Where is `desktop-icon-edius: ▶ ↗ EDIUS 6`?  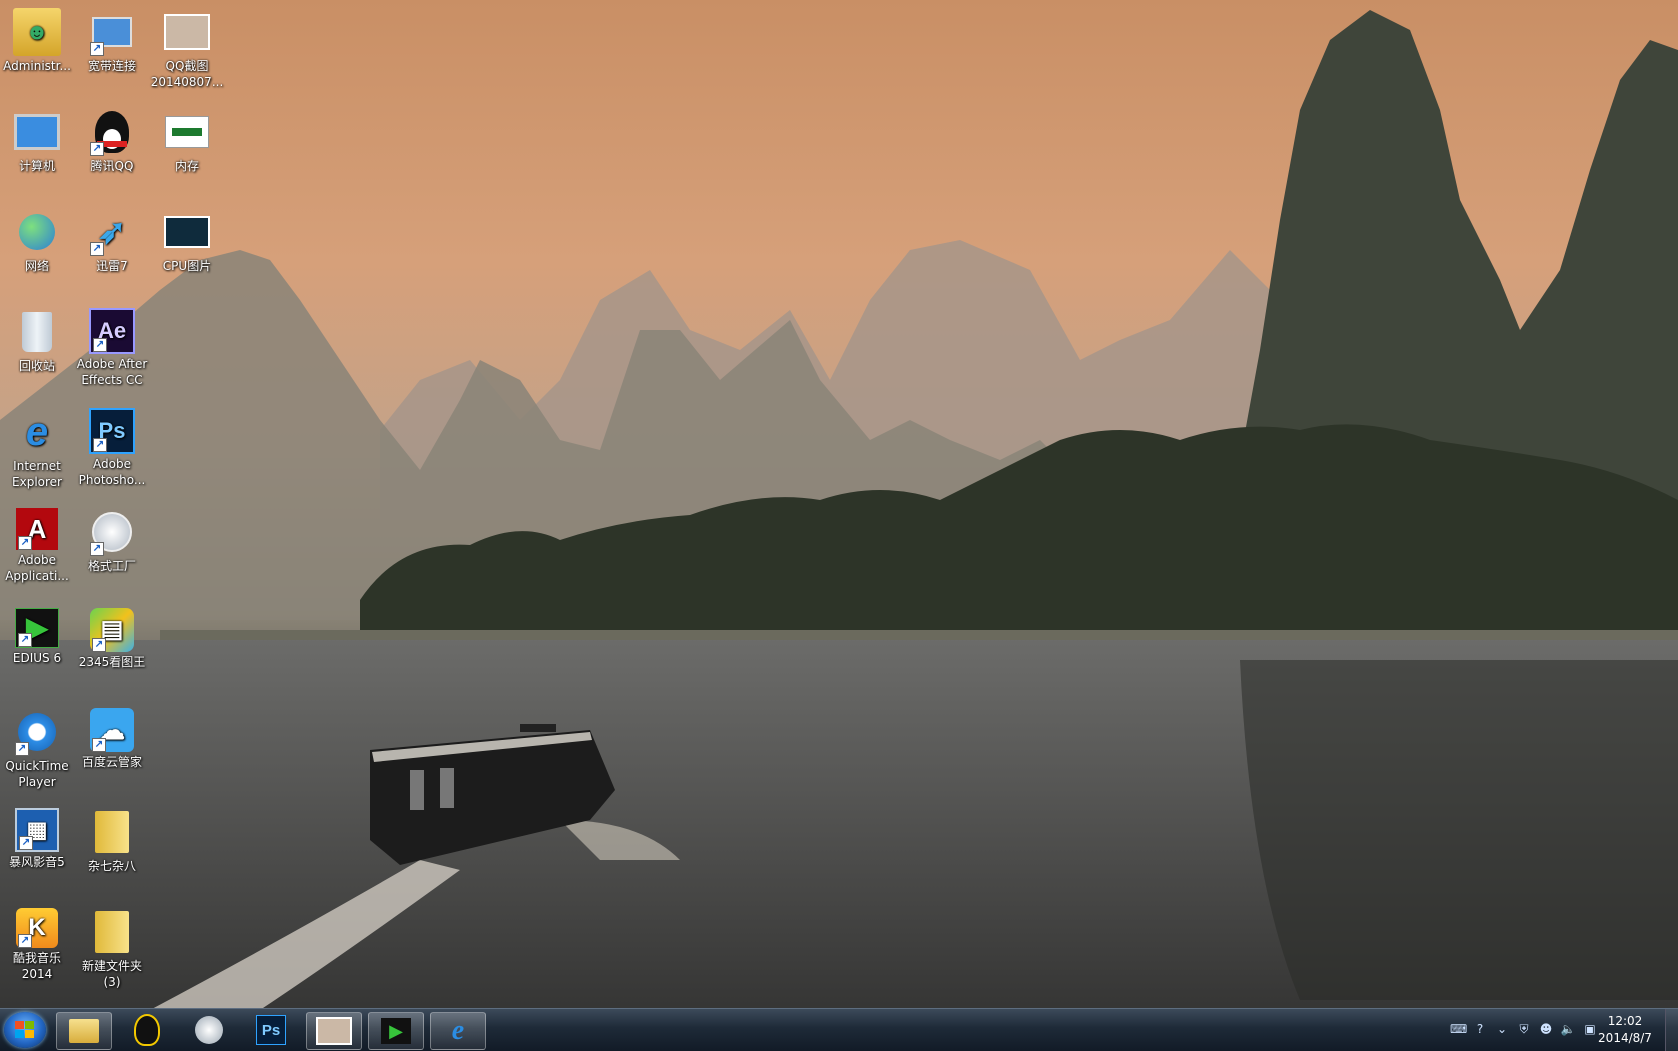
desktop-icon-edius: ▶ ↗ EDIUS 6 is located at coordinates (37, 635).